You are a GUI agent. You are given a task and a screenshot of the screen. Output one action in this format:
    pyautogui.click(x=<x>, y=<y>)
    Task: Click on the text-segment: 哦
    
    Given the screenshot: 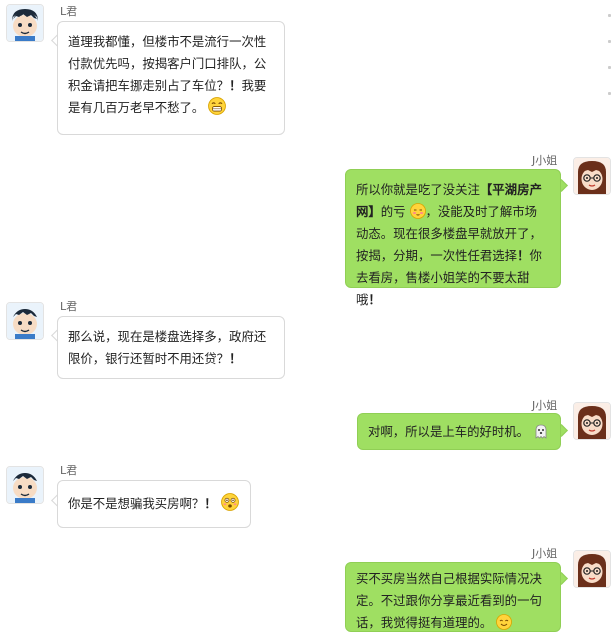 What is the action you would take?
    pyautogui.click(x=362, y=299)
    